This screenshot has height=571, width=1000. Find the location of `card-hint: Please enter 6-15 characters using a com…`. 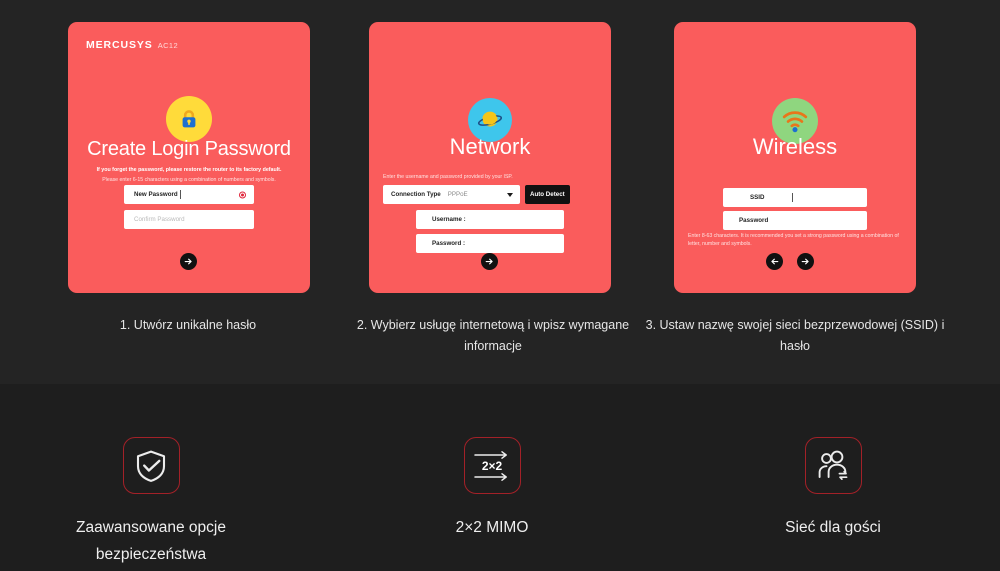

card-hint: Please enter 6-15 characters using a com… is located at coordinates (189, 180).